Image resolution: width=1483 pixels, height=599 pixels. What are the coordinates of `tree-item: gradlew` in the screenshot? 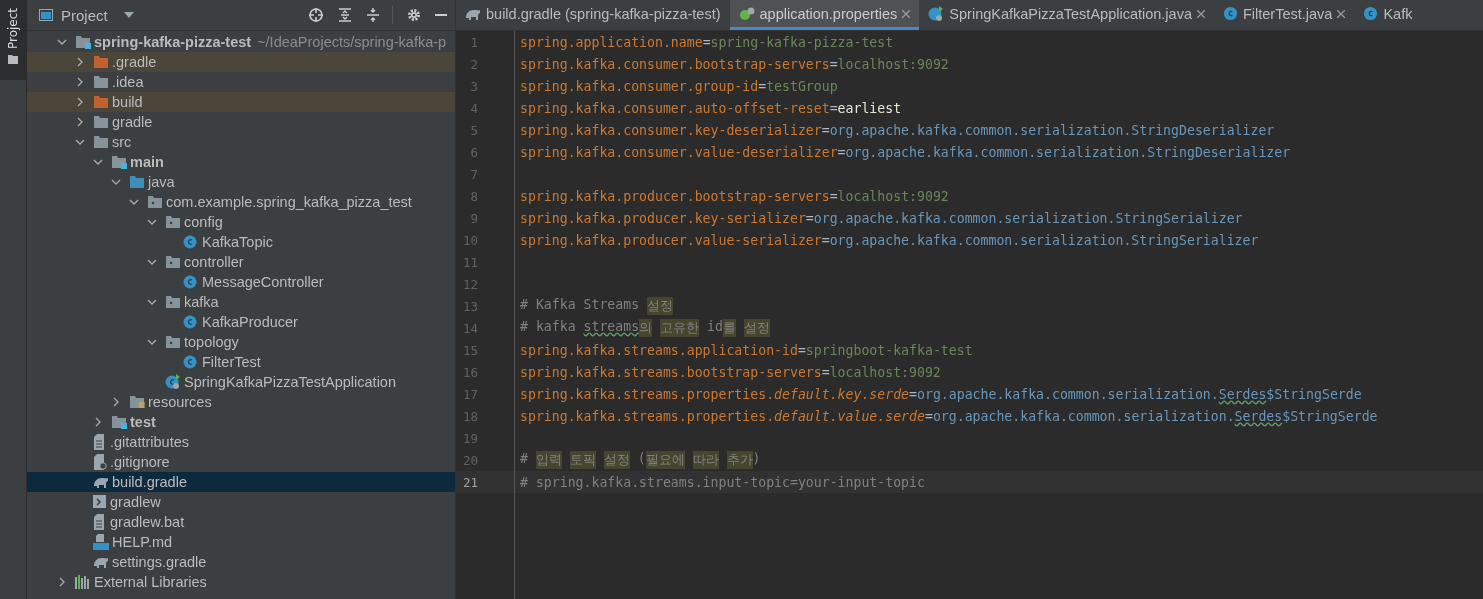 It's located at (241, 502).